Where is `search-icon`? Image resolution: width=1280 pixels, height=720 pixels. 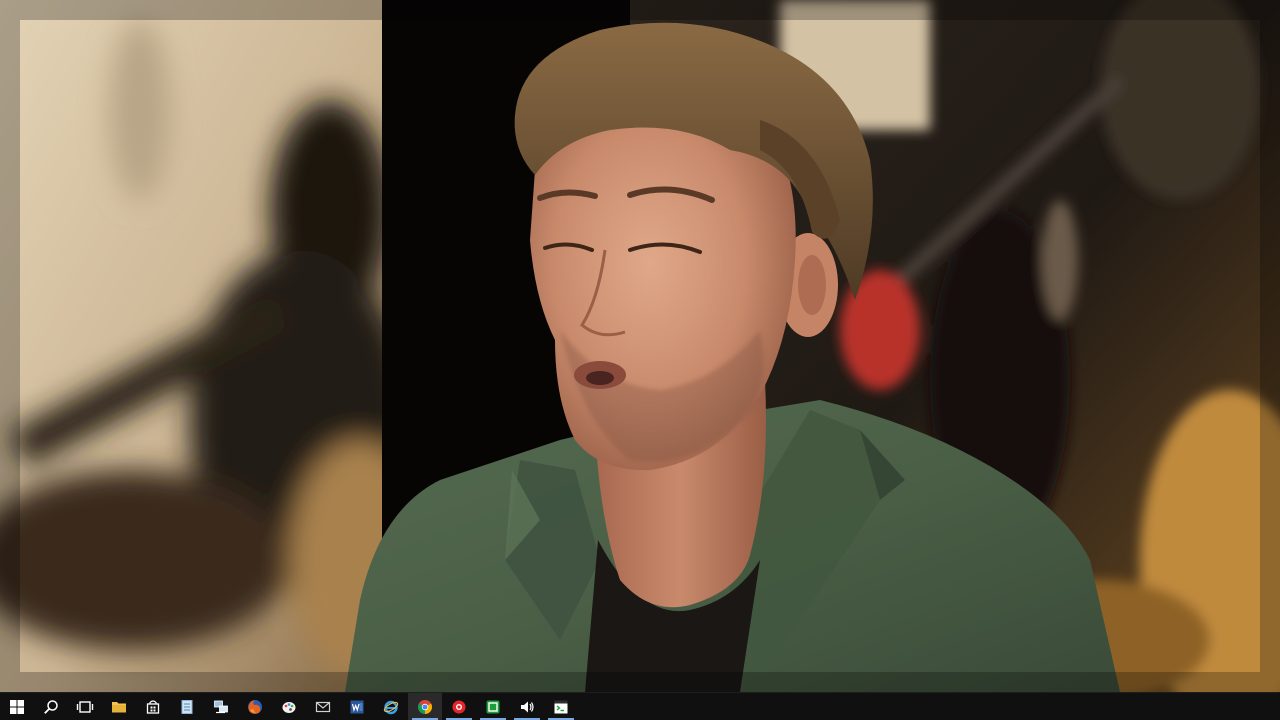
search-icon is located at coordinates (51, 706).